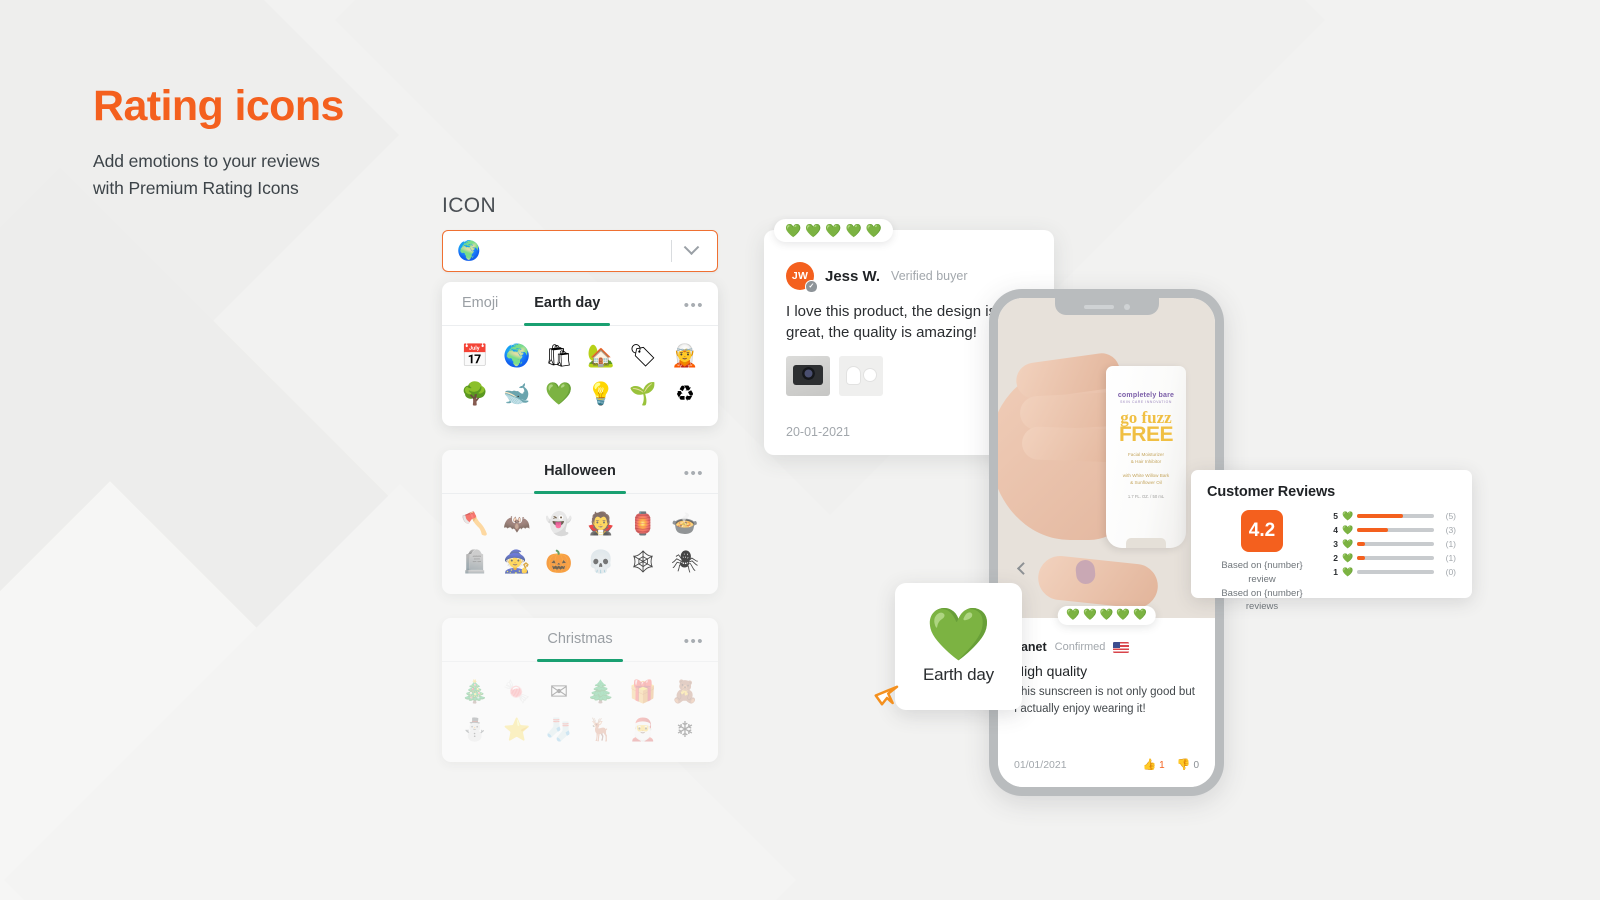 The width and height of the screenshot is (1600, 900). What do you see at coordinates (958, 646) in the screenshot?
I see `earth-day-tooltip: 💚 Earth day` at bounding box center [958, 646].